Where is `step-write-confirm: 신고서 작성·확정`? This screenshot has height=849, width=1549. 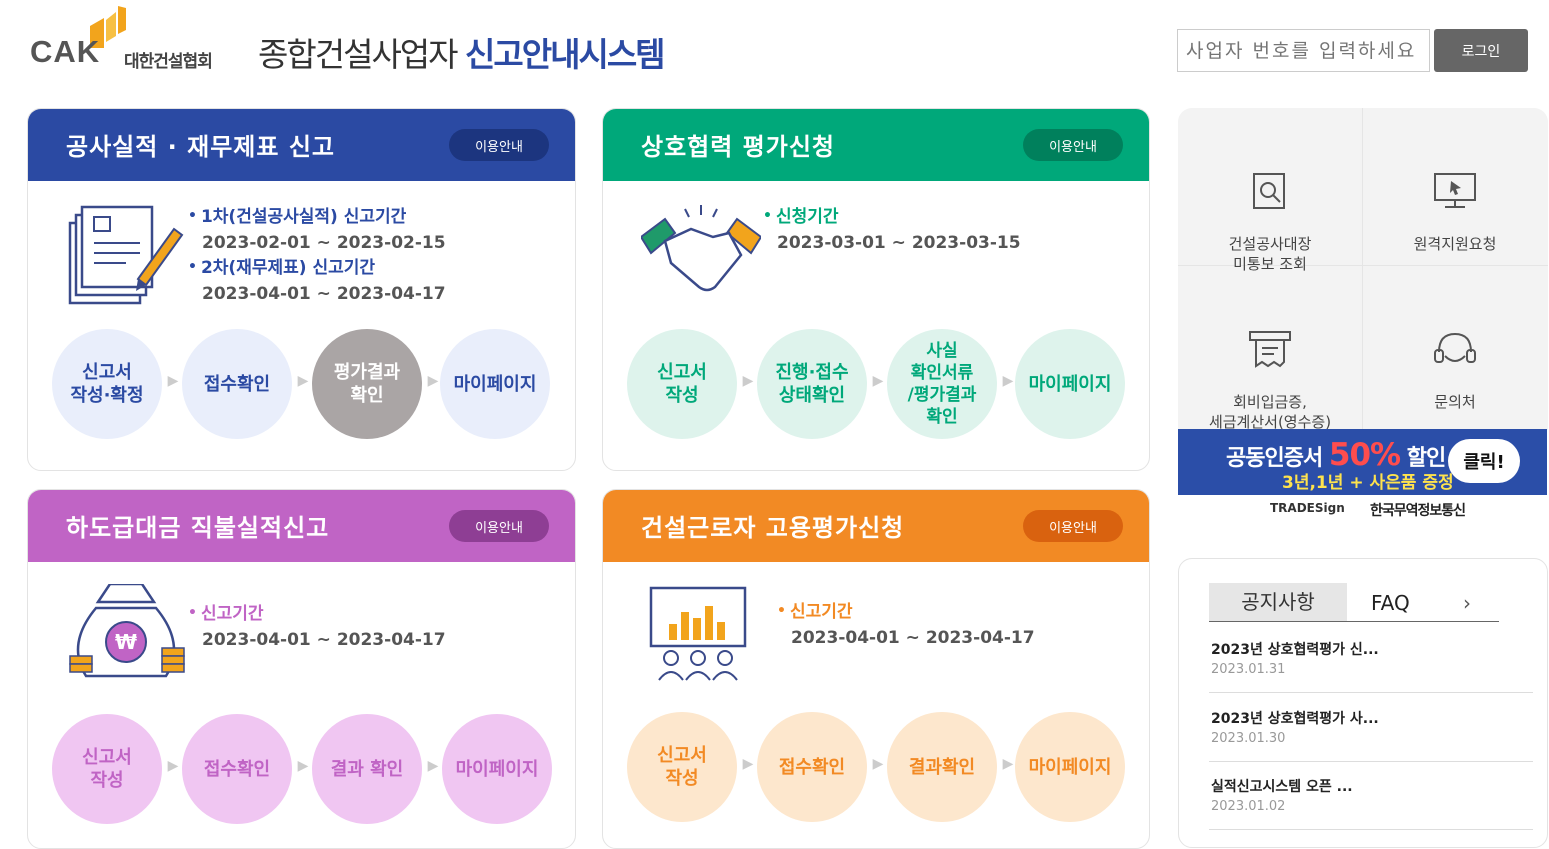
step-write-confirm: 신고서 작성·확정 is located at coordinates (107, 384).